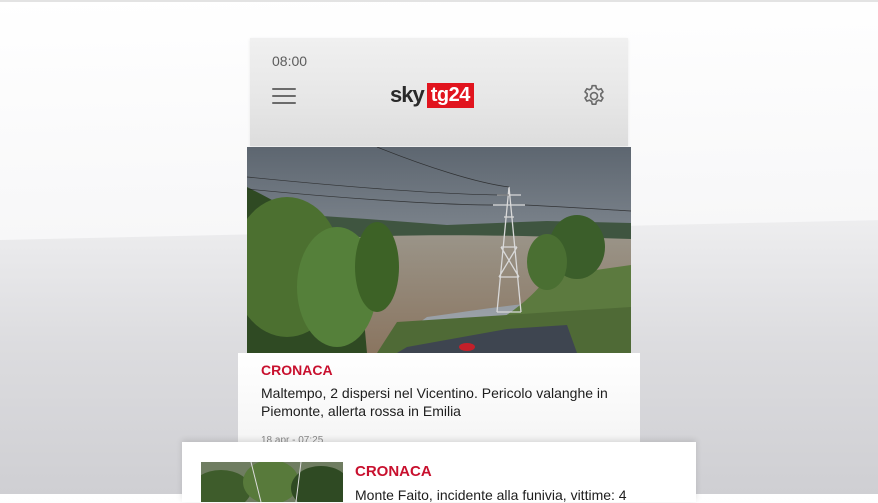  What do you see at coordinates (407, 94) in the screenshot?
I see `logo-sky-text: sky` at bounding box center [407, 94].